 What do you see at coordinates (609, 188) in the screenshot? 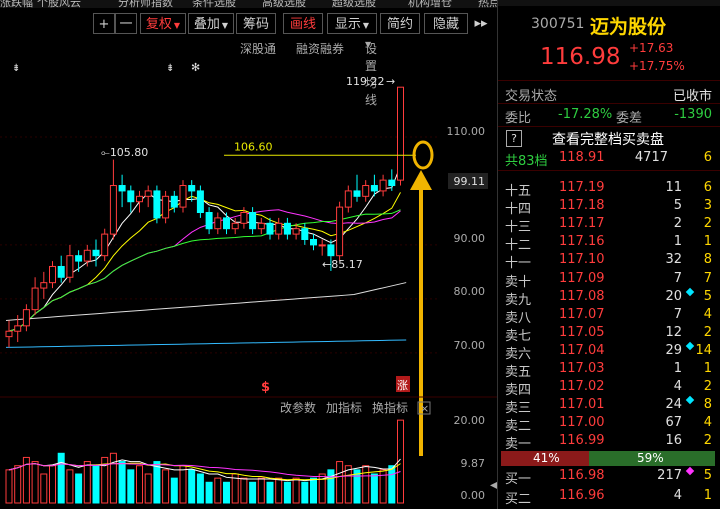
I see `ask-row: 十五 117.19 11 6` at bounding box center [609, 188].